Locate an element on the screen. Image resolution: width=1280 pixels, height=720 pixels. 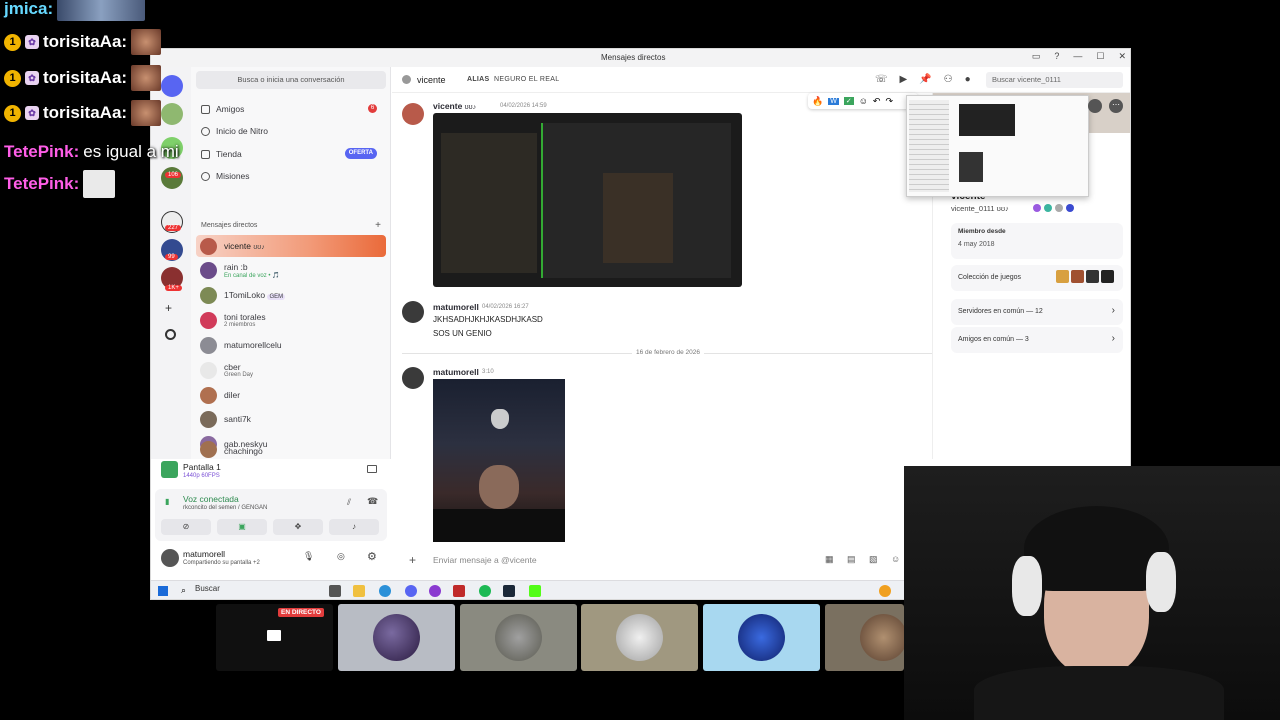
message-author: vicente ʊʊ♪ is located at coordinates (454, 106).